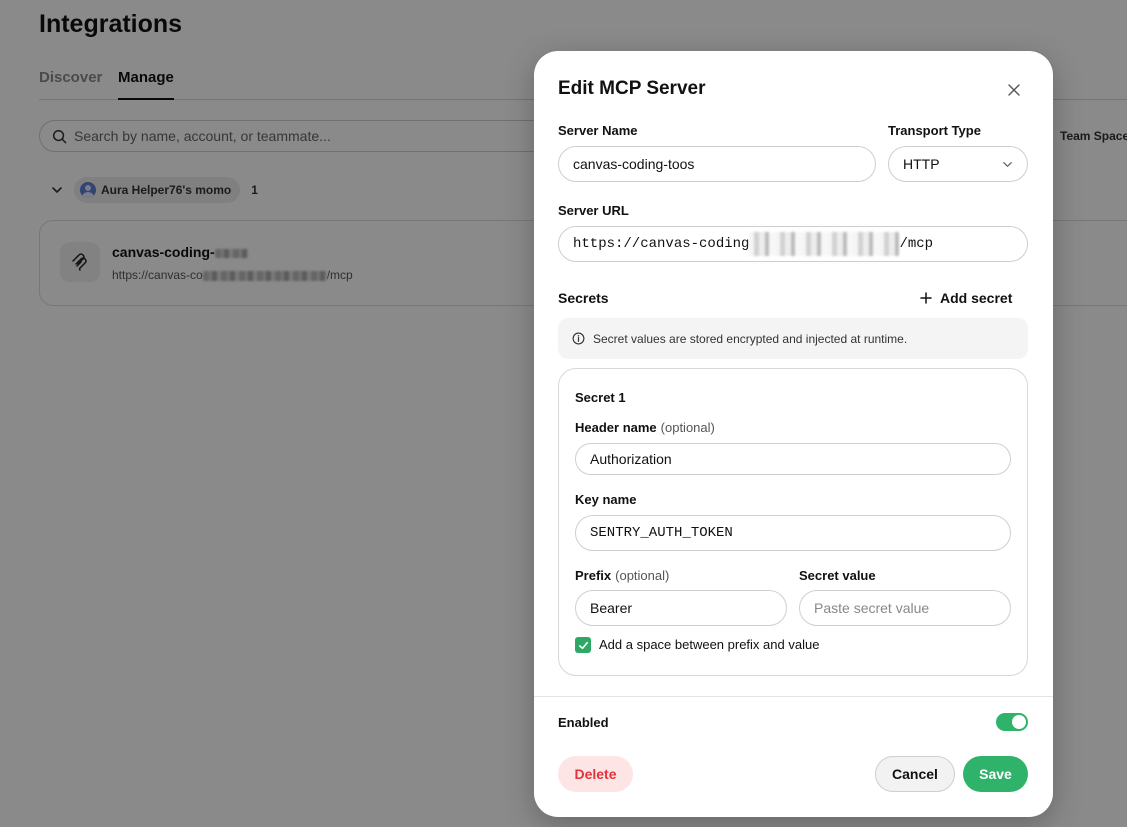  I want to click on footer-divider, so click(793, 696).